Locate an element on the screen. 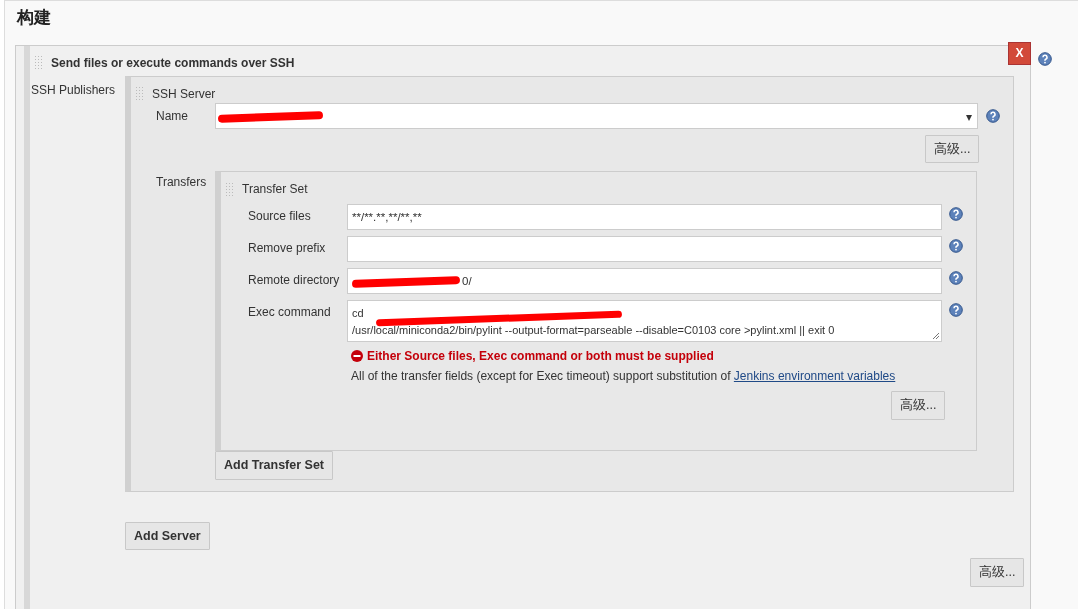  code-line: cd is located at coordinates (358, 314).